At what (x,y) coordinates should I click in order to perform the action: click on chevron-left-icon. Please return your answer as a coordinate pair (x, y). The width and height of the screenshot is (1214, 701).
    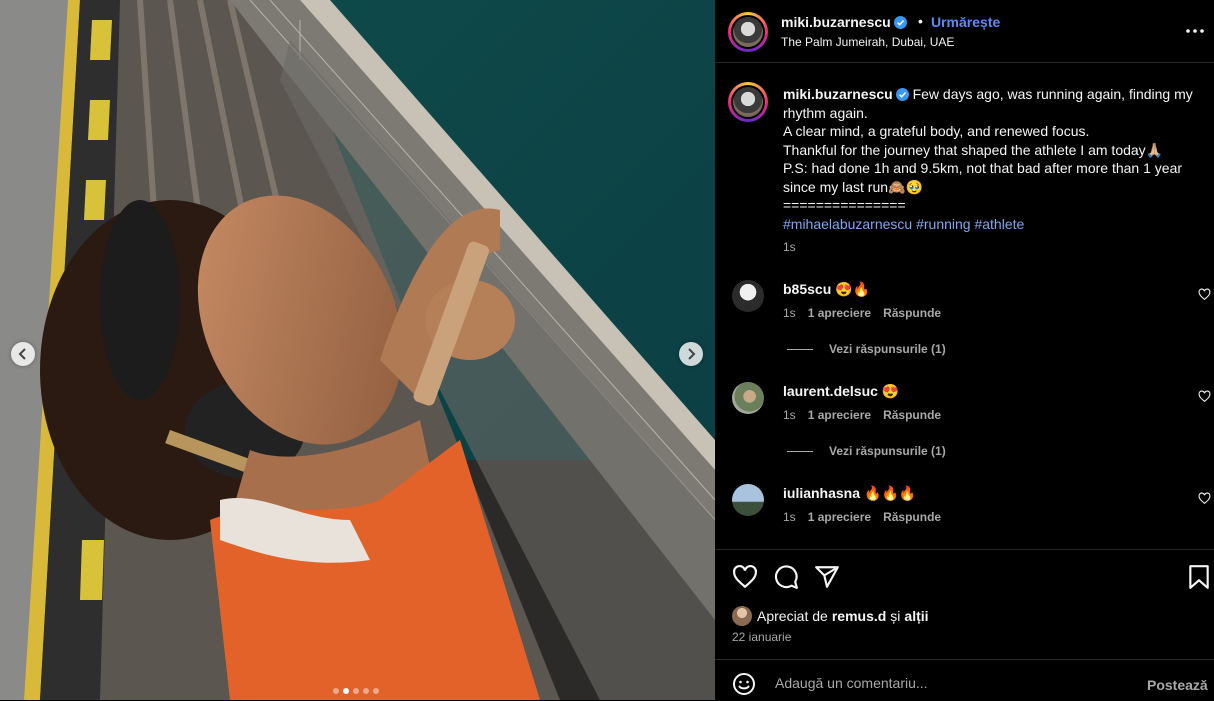
    Looking at the image, I should click on (22, 354).